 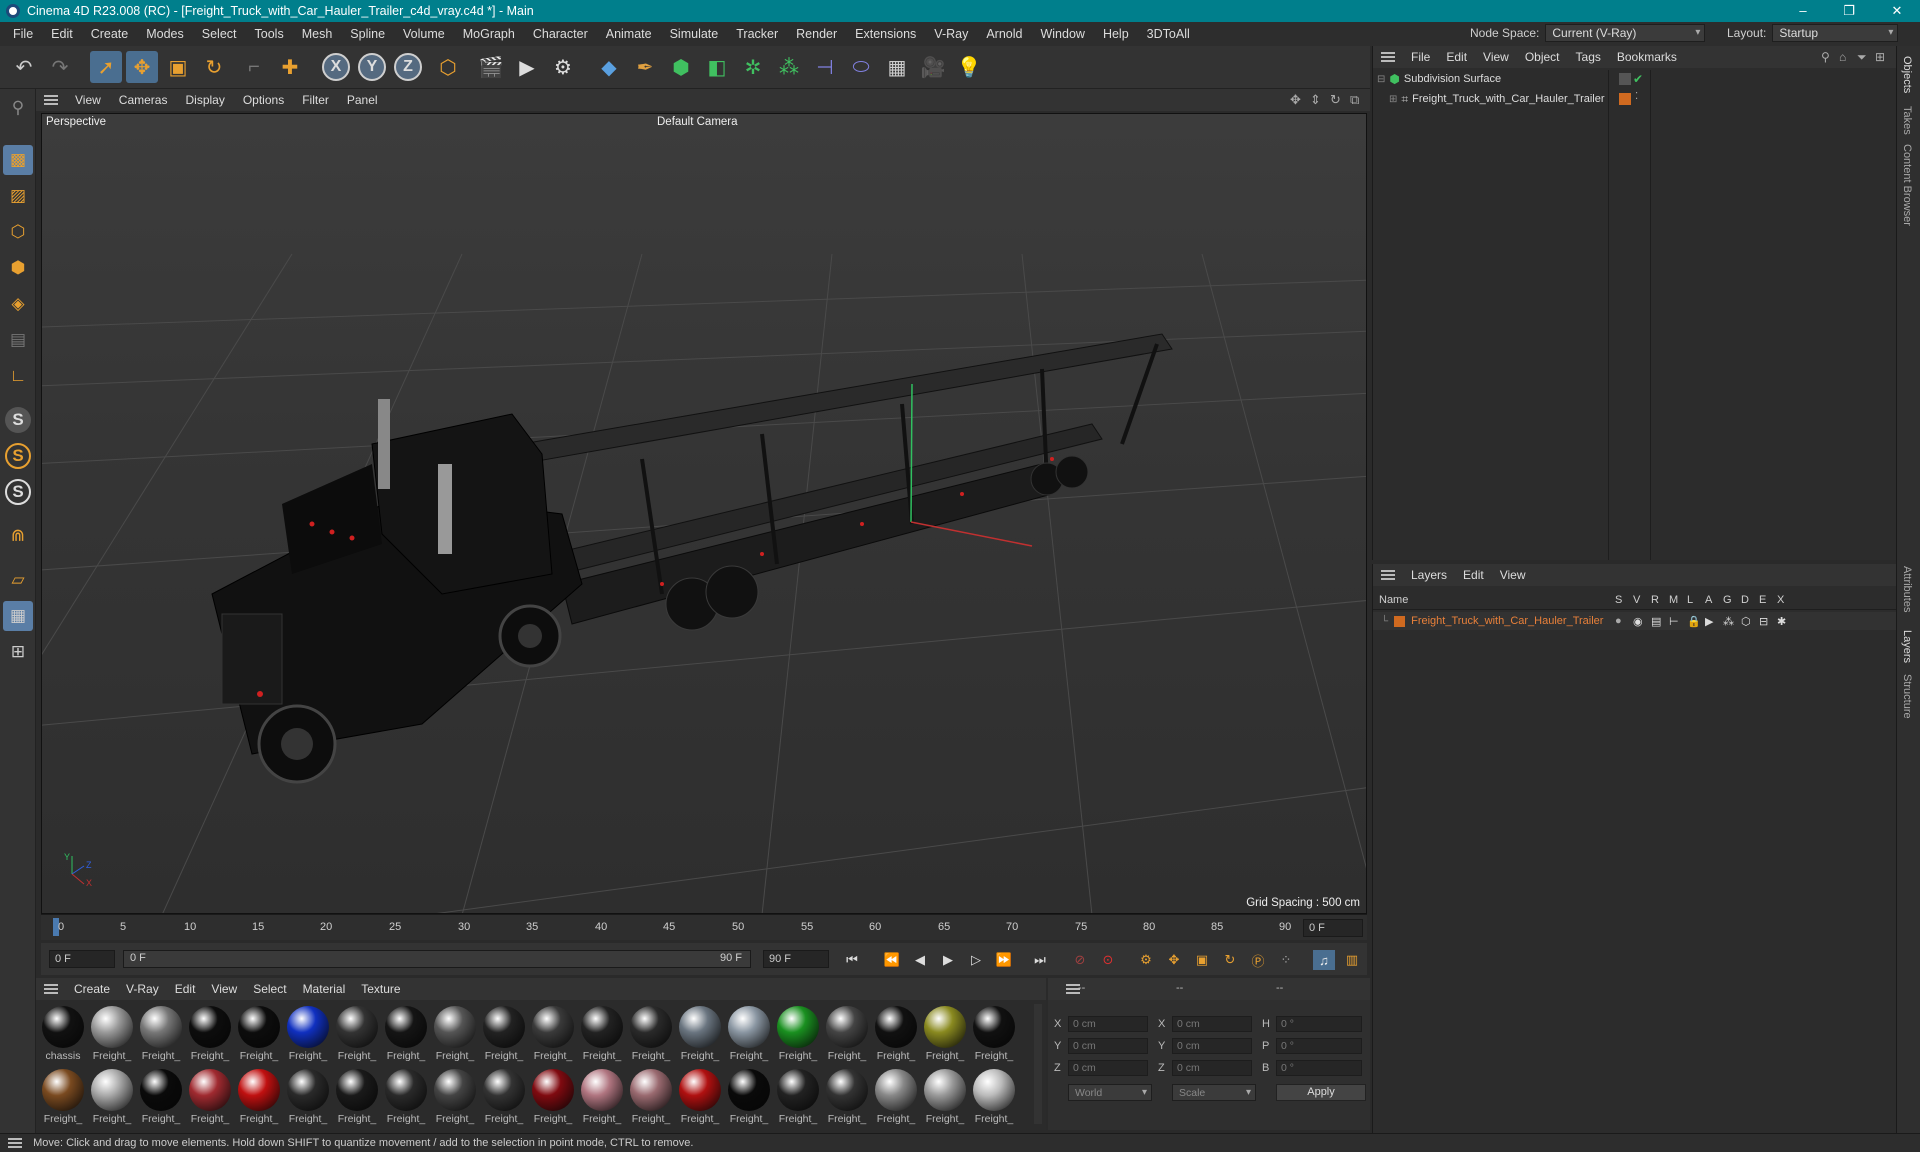 I want to click on menu-window: Window, so click(x=1062, y=34).